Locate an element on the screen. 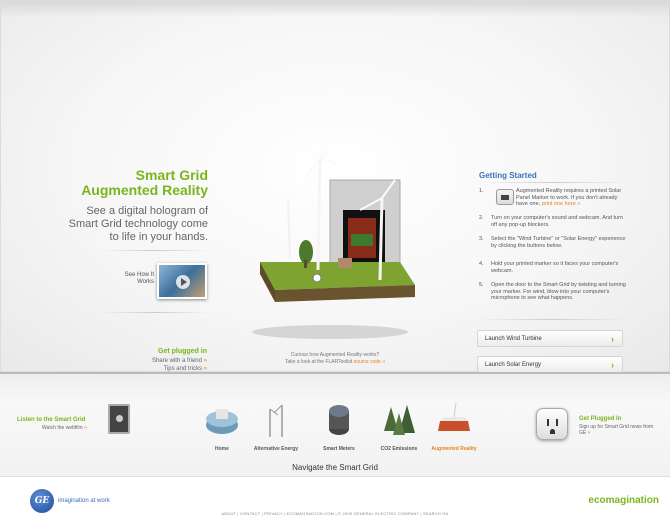 Image resolution: width=670 pixels, height=523 pixels. step-number: 5. is located at coordinates (481, 285).